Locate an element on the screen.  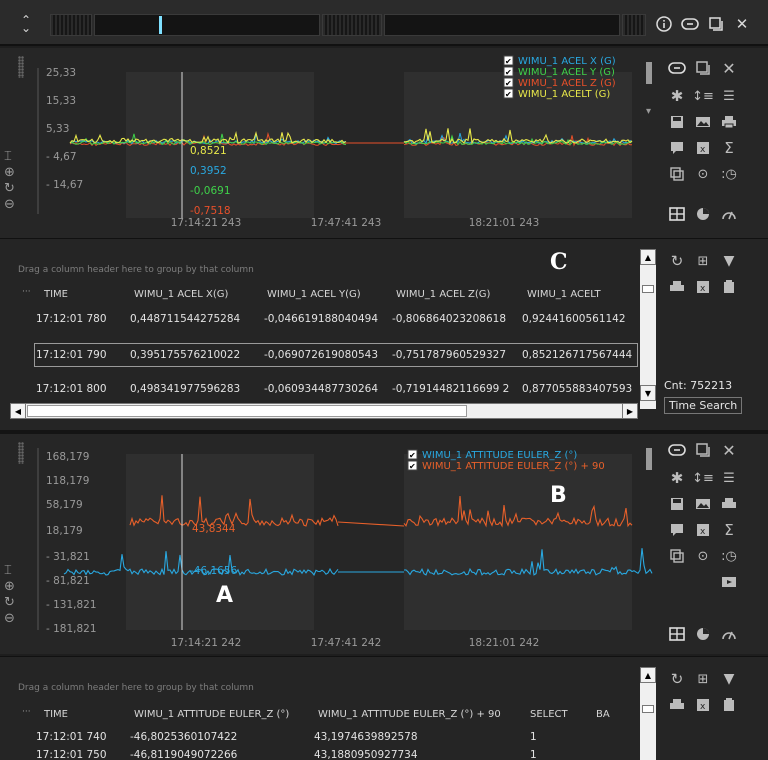
cell-acel-y: -0,060934487730264 is located at coordinates (321, 389).